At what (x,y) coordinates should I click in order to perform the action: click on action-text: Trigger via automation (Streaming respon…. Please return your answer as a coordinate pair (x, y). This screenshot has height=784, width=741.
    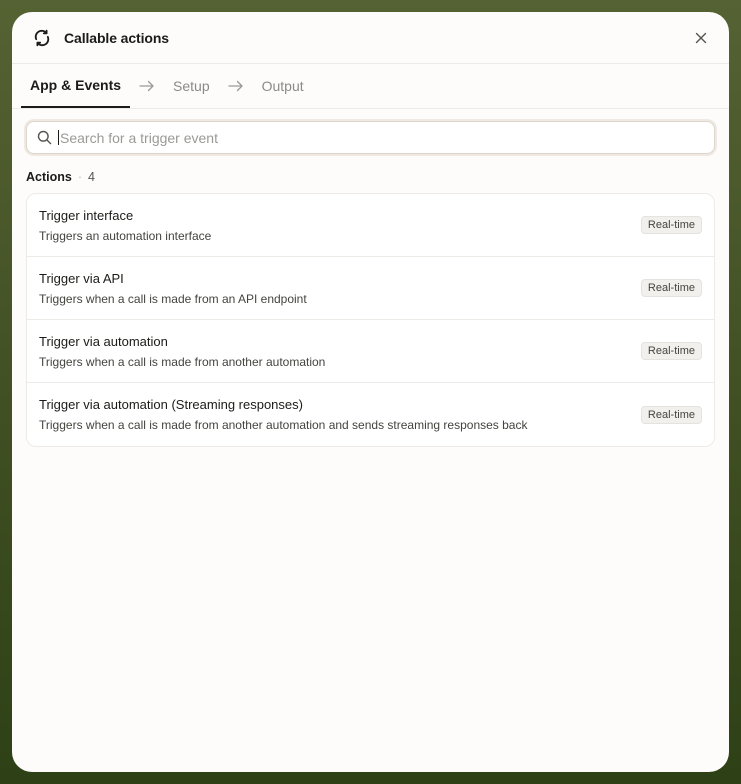
    Looking at the image, I should click on (340, 414).